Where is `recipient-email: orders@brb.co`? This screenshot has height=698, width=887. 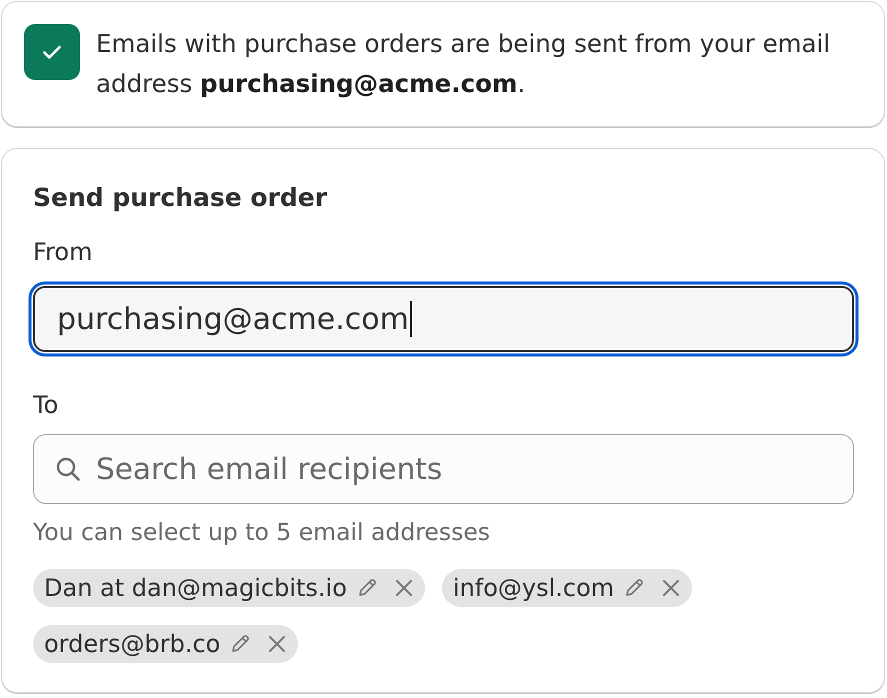
recipient-email: orders@brb.co is located at coordinates (132, 644).